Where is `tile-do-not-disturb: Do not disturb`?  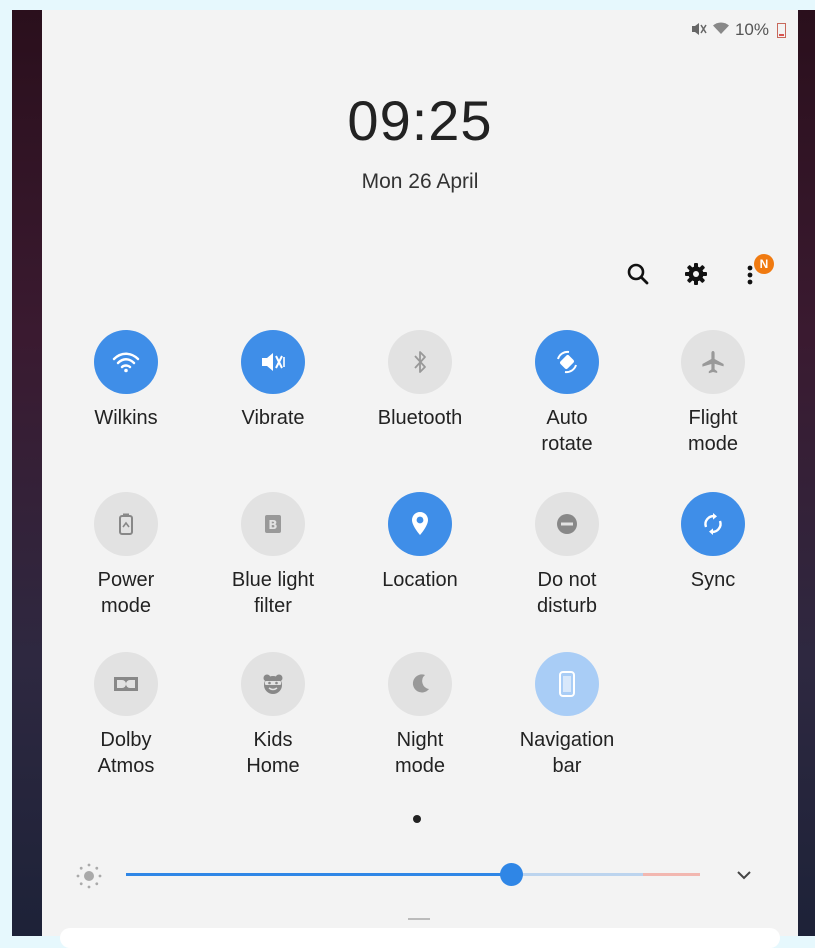 tile-do-not-disturb: Do not disturb is located at coordinates (567, 555).